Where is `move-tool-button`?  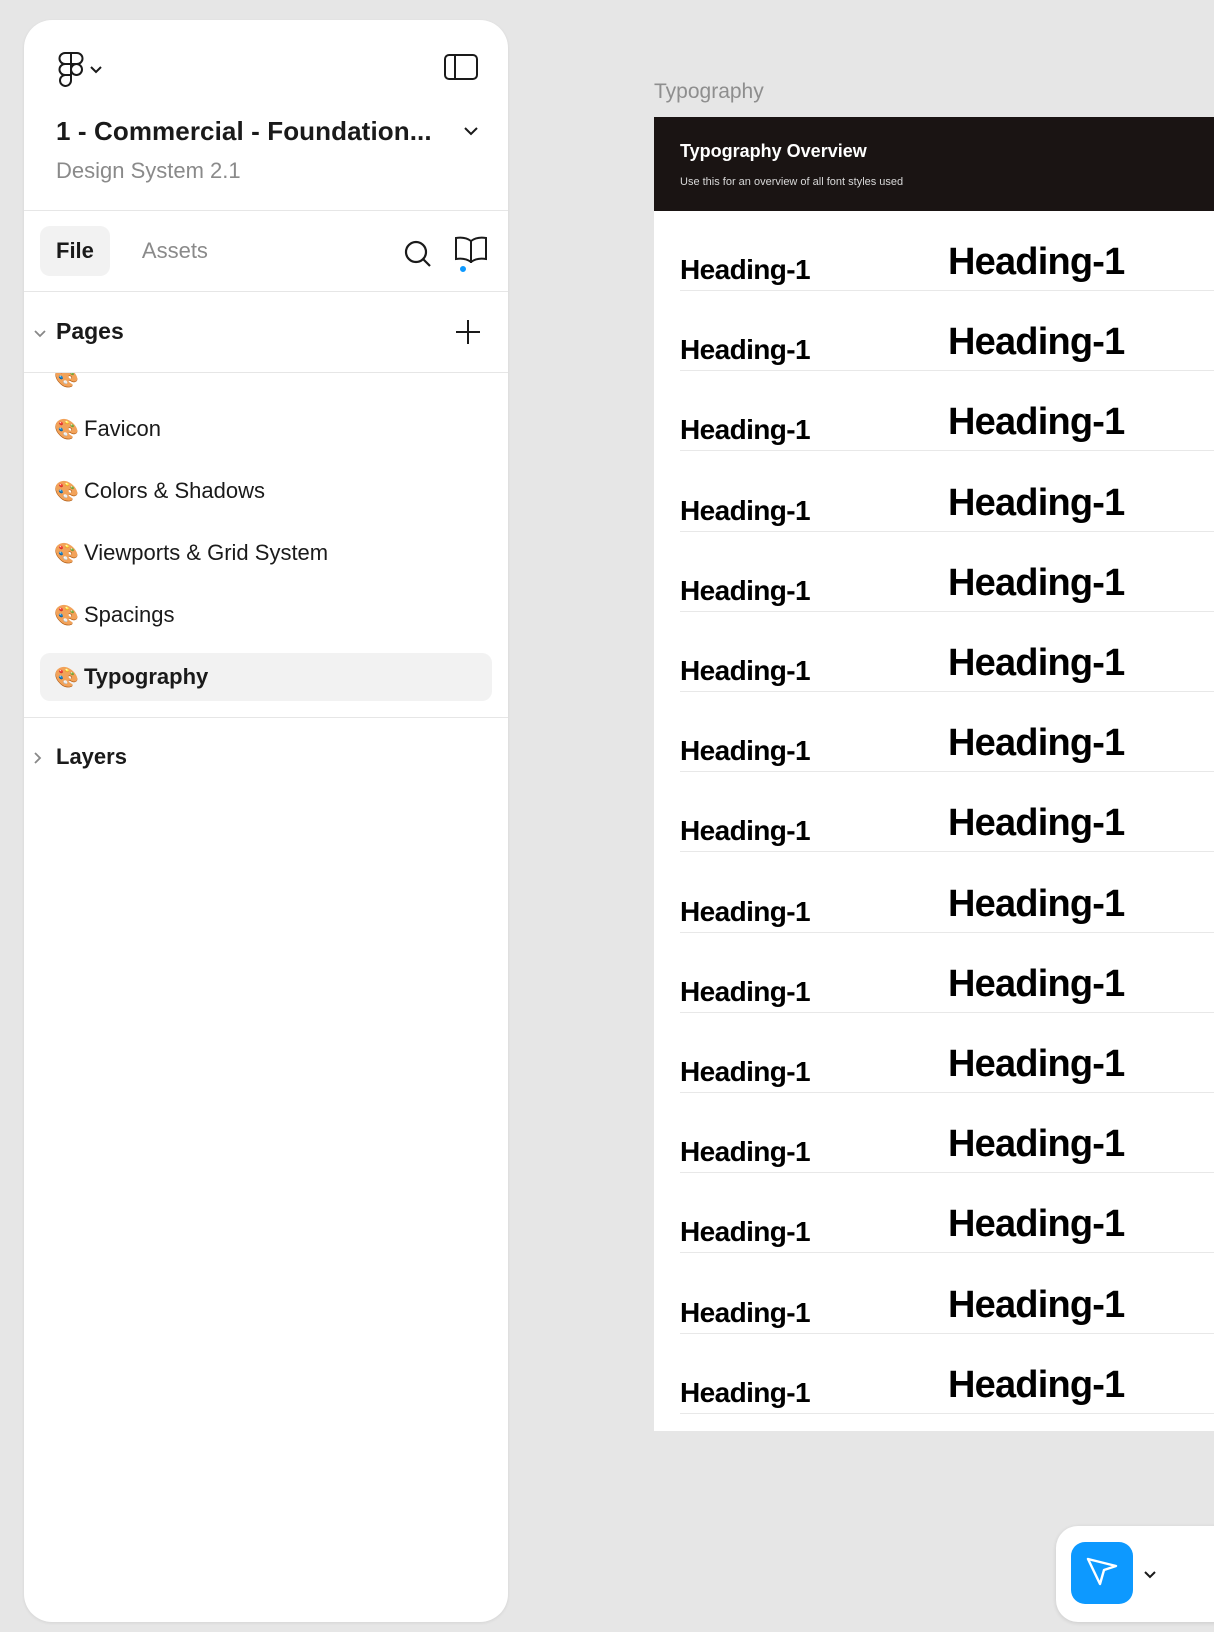 move-tool-button is located at coordinates (1102, 1573).